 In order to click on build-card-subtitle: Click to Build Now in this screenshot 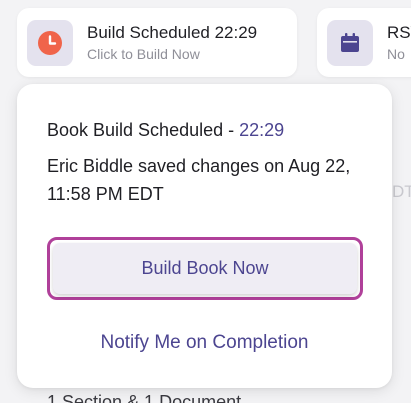, I will do `click(143, 53)`.